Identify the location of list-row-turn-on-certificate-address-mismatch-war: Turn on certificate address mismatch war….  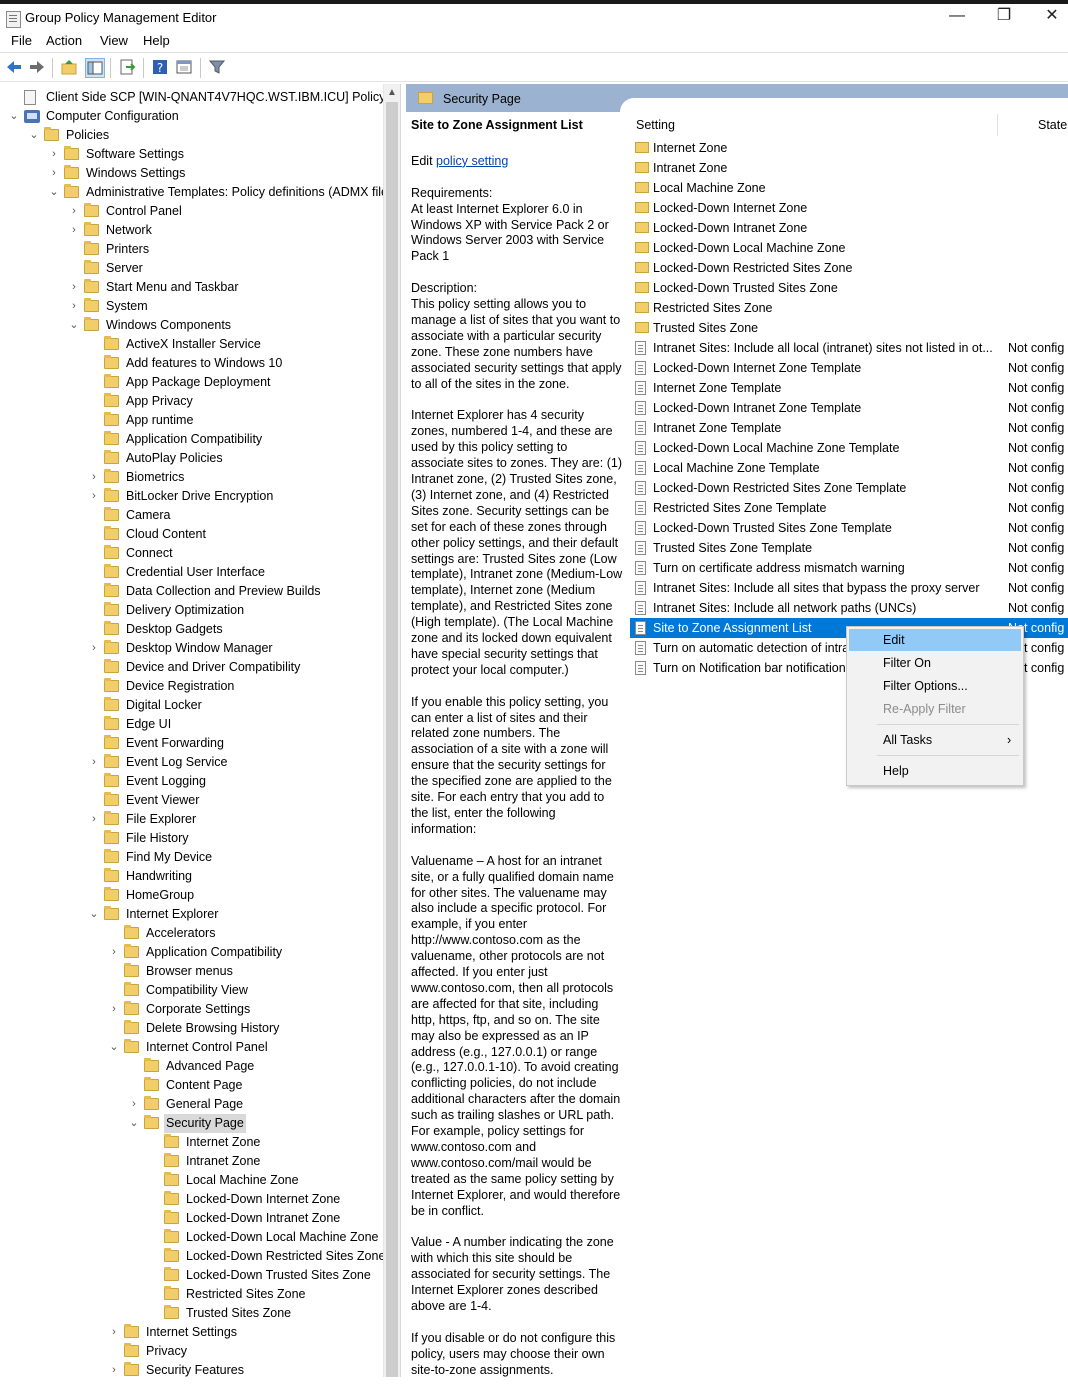
(849, 568).